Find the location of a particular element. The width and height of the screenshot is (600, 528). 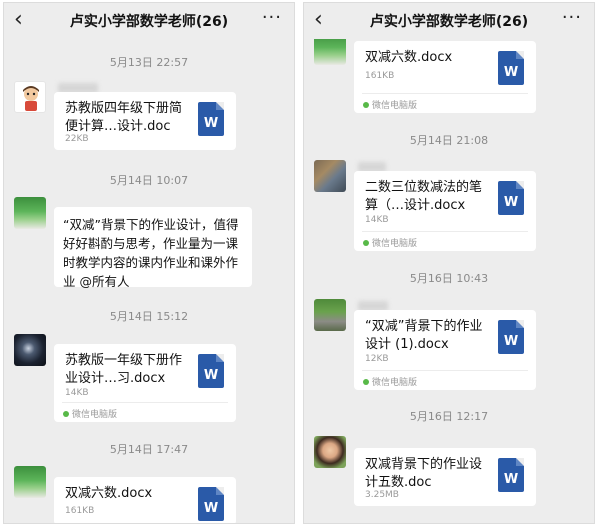

file-message: 苏教版四年级下册简便计算…设计.doc 22KB W is located at coordinates (145, 121).